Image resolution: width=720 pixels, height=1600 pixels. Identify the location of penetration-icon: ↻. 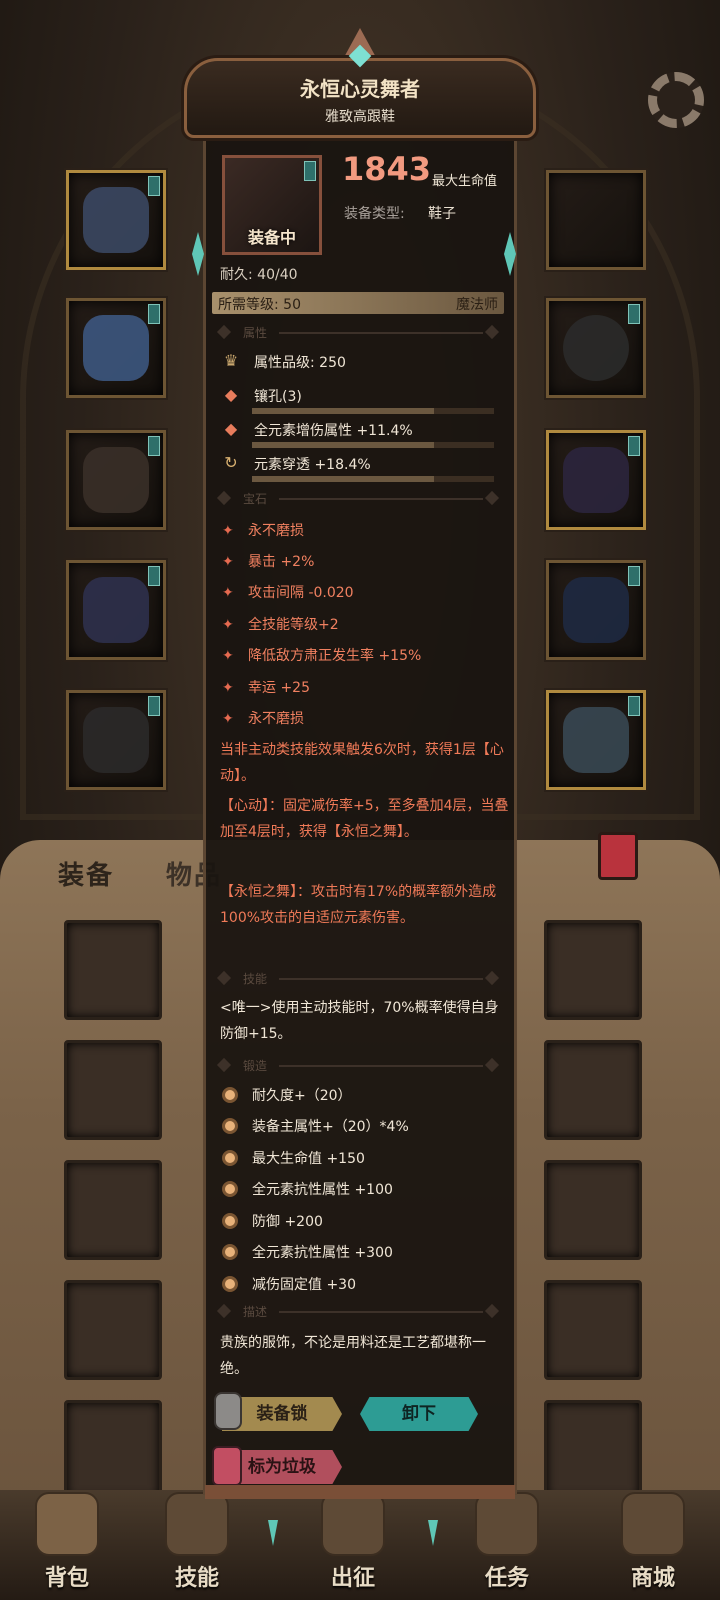
(231, 462).